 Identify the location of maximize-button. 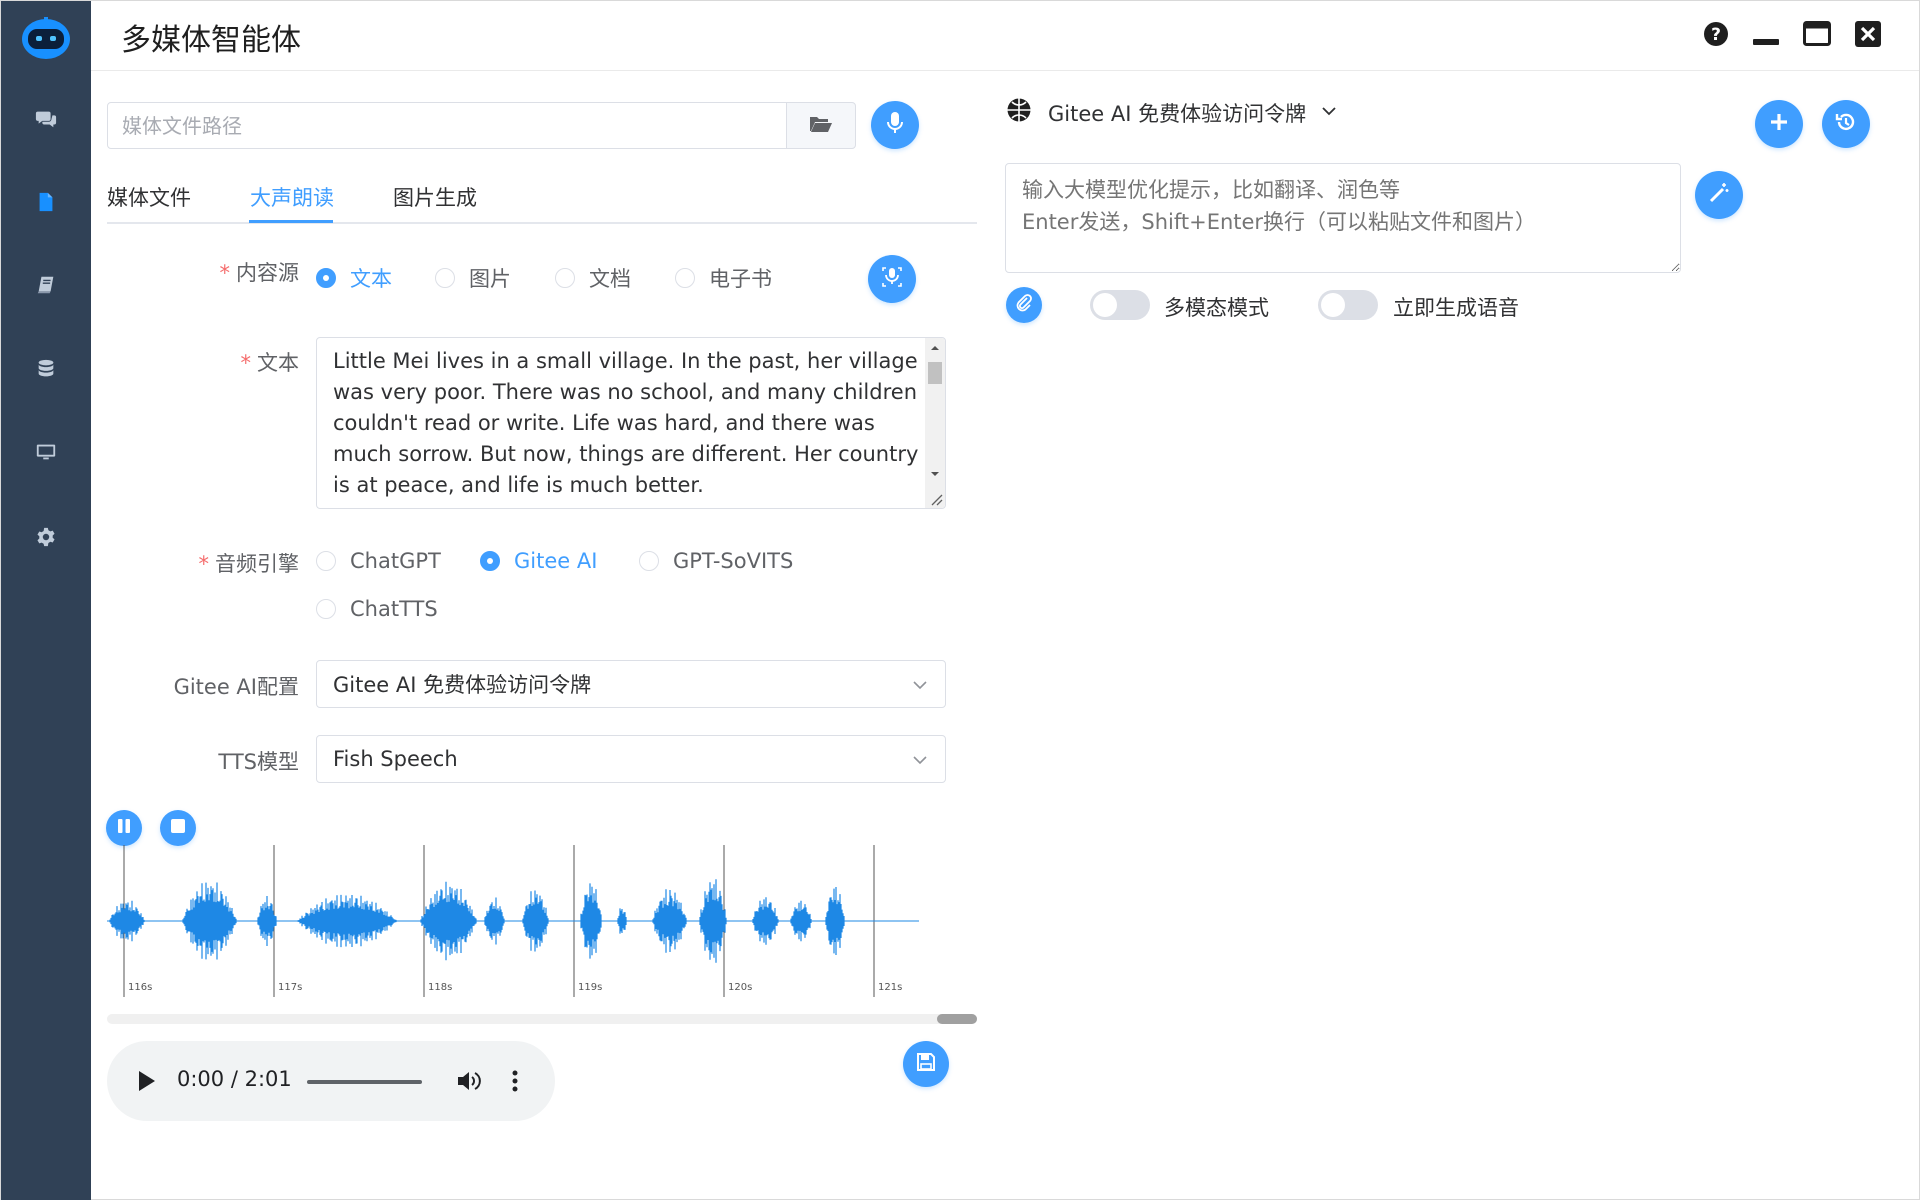
(1817, 36).